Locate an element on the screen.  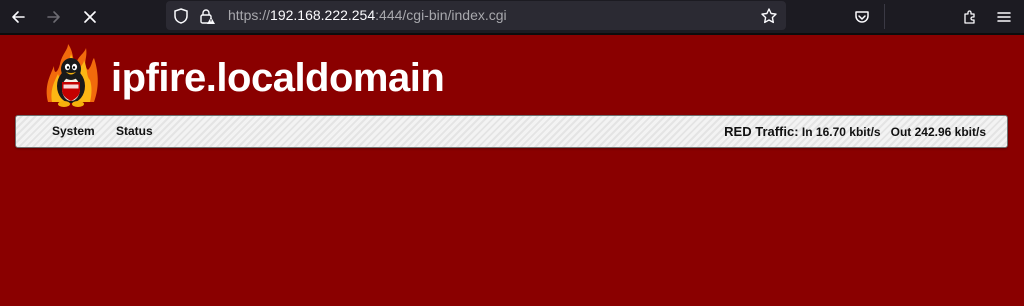
back-button is located at coordinates (18, 16).